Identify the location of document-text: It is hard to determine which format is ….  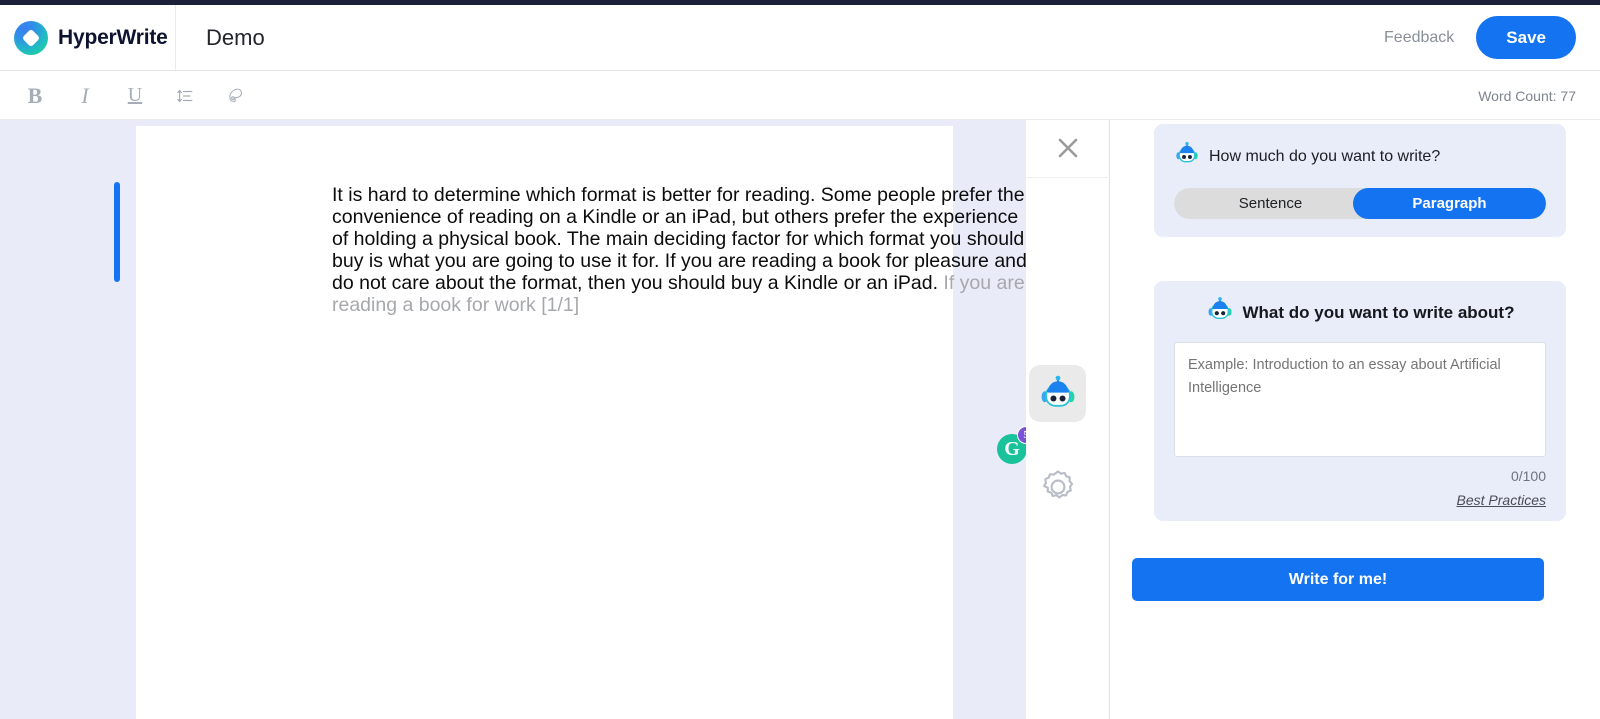
(682, 250).